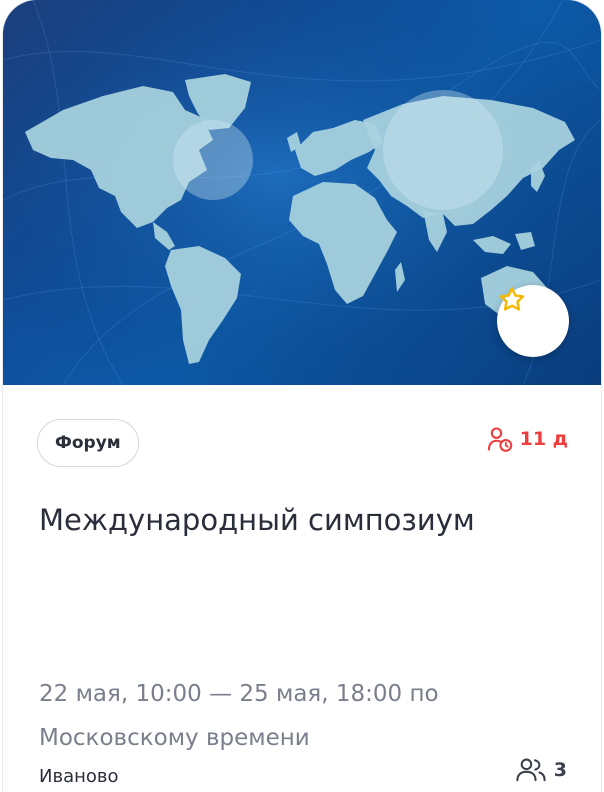 This screenshot has width=604, height=792. I want to click on deadline-text: 11 д, so click(543, 439).